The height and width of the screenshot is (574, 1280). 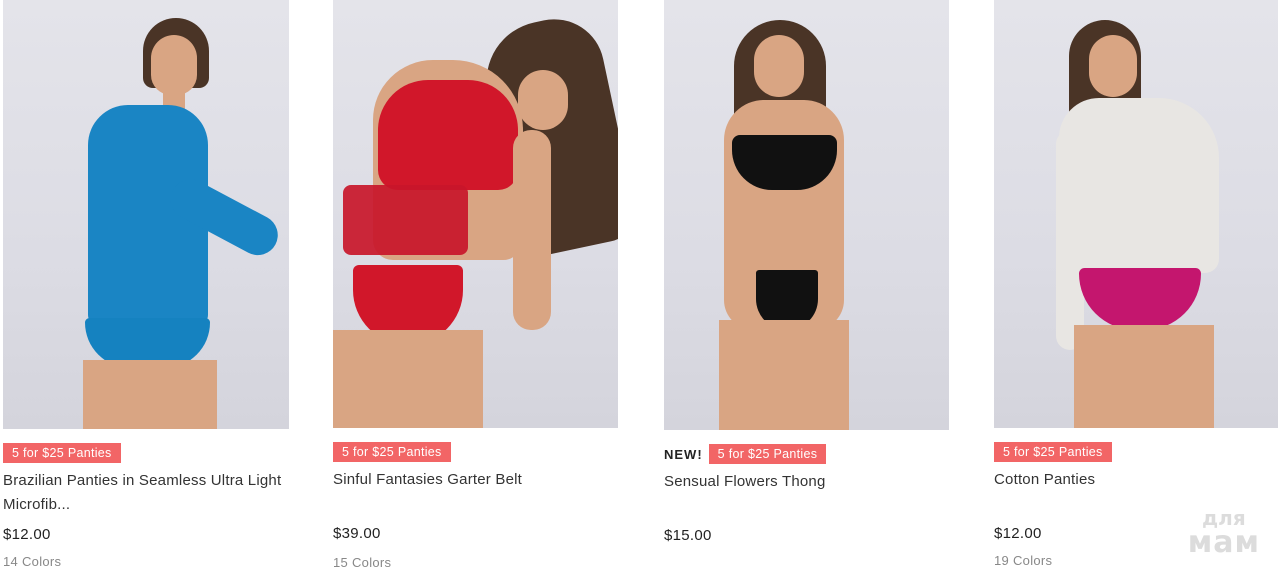 I want to click on garment-sleeve, so click(x=1070, y=240).